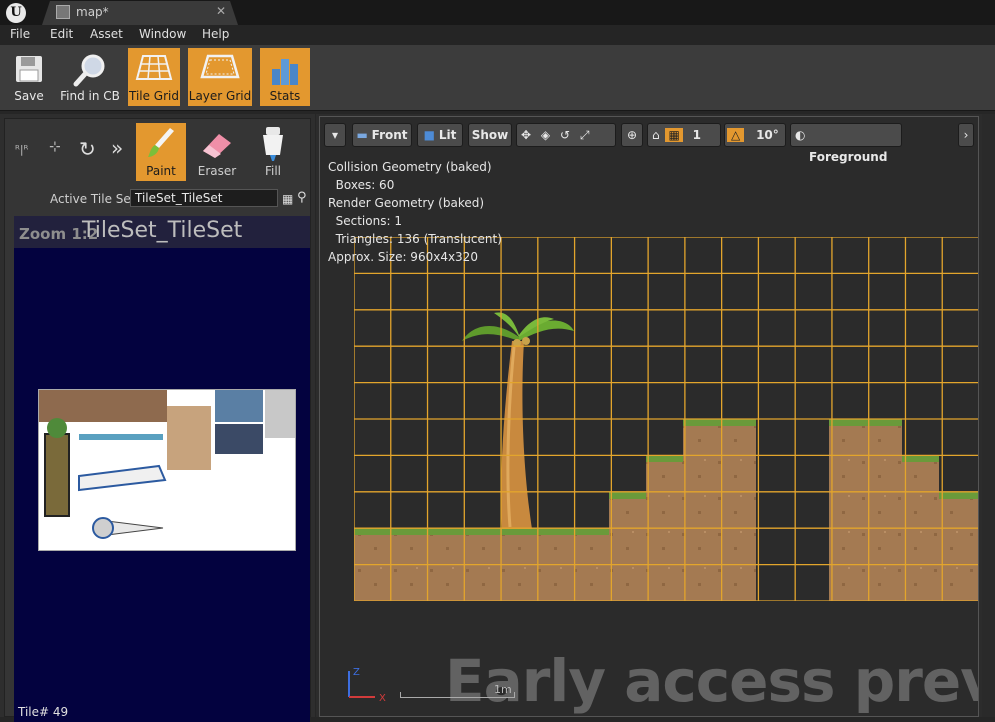 Image resolution: width=995 pixels, height=722 pixels. What do you see at coordinates (90, 96) in the screenshot?
I see `find-in-cb-label: Find in CB` at bounding box center [90, 96].